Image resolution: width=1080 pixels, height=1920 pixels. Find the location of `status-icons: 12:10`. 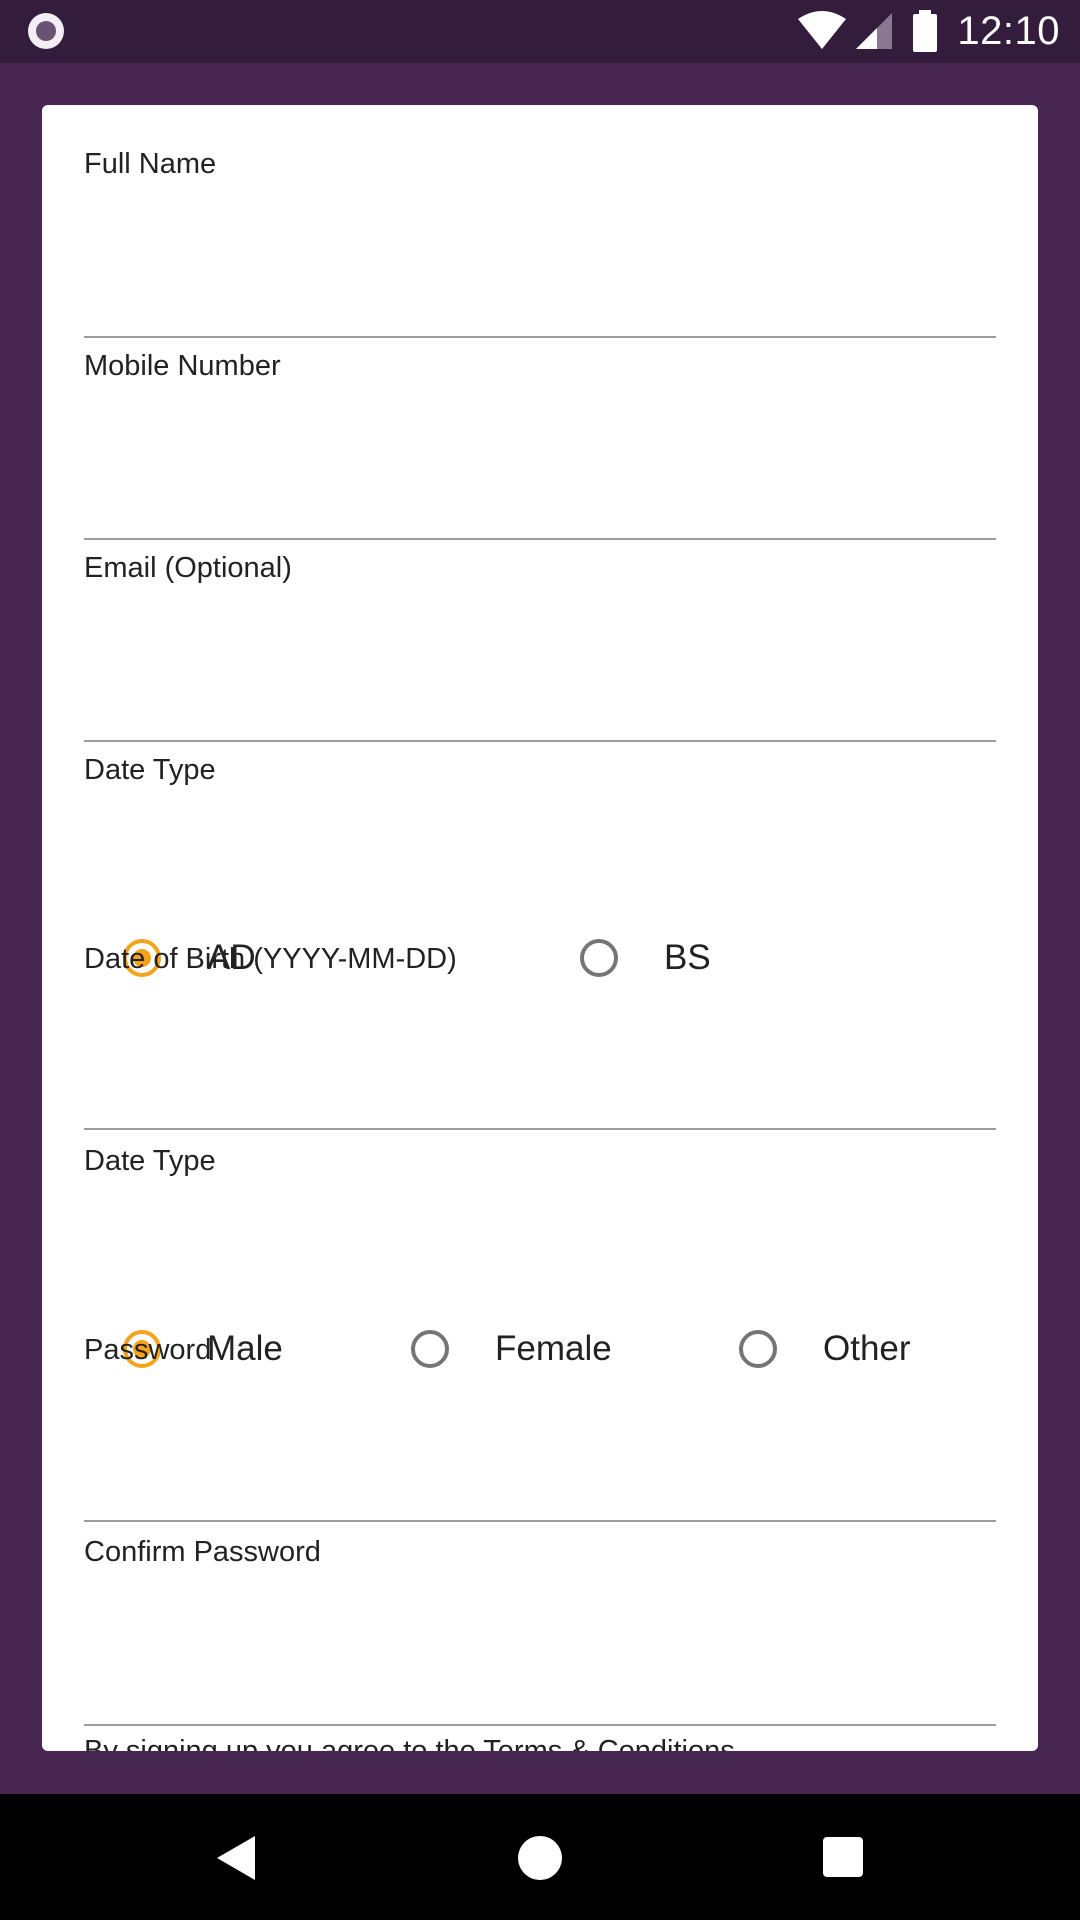

status-icons: 12:10 is located at coordinates (928, 31).